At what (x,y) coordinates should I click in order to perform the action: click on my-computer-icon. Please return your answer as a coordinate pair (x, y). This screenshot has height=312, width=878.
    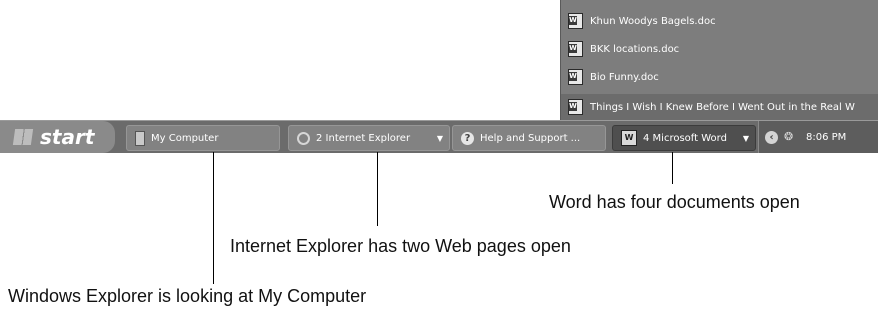
    Looking at the image, I should click on (140, 138).